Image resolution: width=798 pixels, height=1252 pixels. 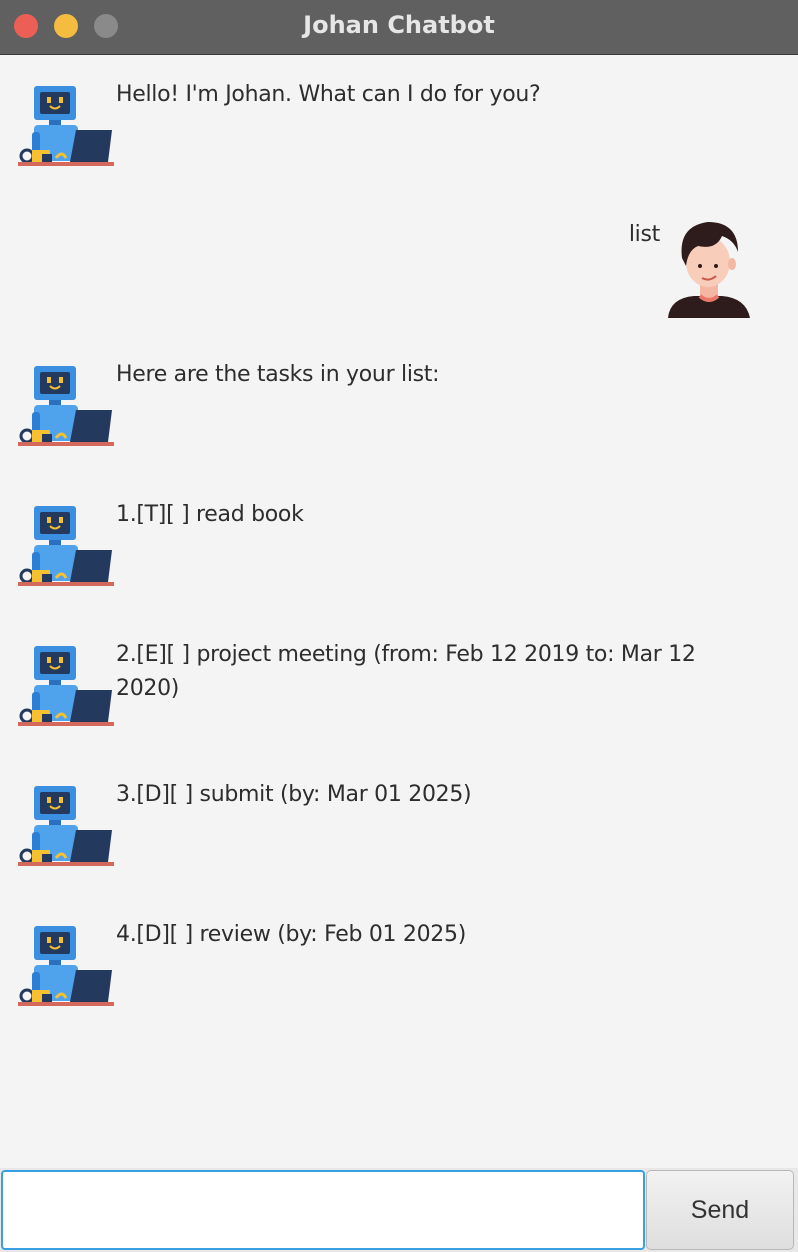 I want to click on bot-message-text: 1.[T][ ] read book, so click(x=210, y=514).